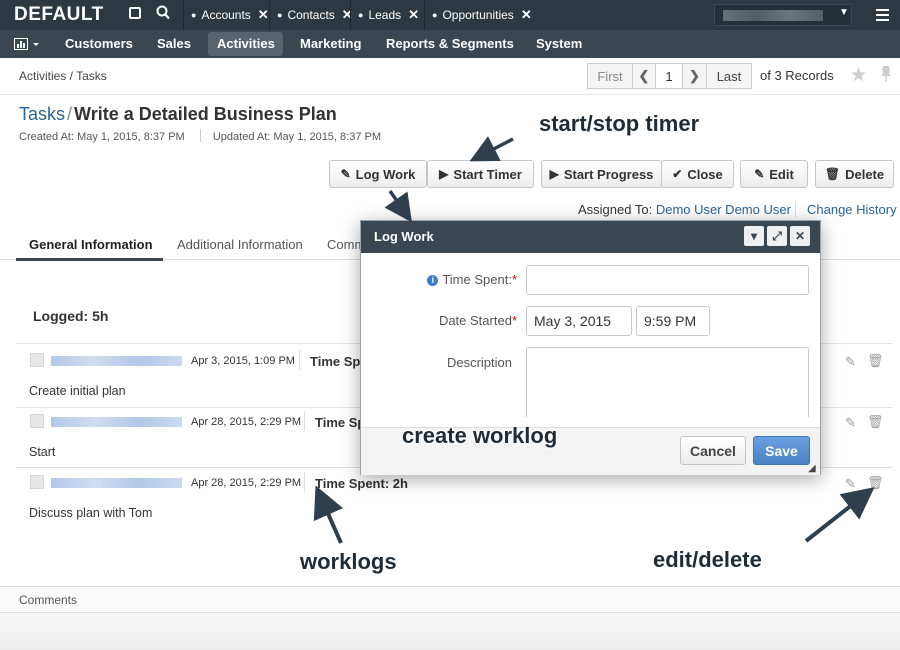 The height and width of the screenshot is (650, 900). Describe the element at coordinates (491, 149) in the screenshot. I see `arrow-to-timer` at that location.